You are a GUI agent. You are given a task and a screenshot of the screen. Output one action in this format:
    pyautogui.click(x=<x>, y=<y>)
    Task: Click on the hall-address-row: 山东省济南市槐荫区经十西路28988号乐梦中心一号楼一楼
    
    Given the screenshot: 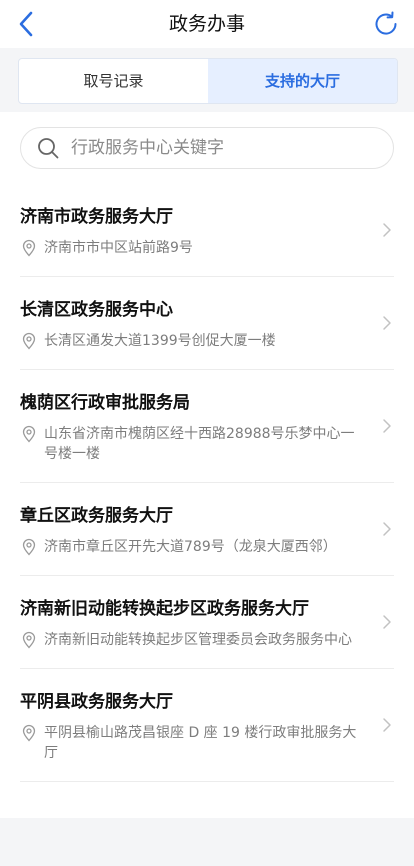 What is the action you would take?
    pyautogui.click(x=193, y=444)
    